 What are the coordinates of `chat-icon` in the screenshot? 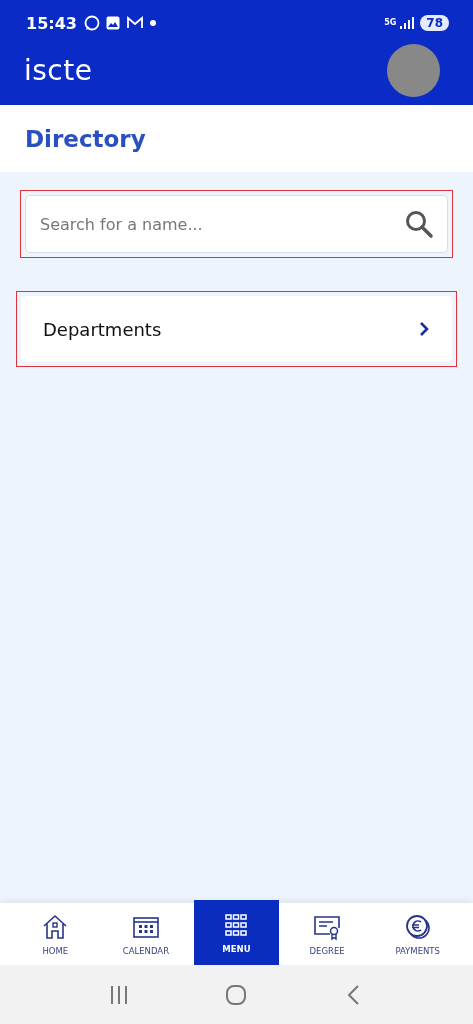 It's located at (91, 23).